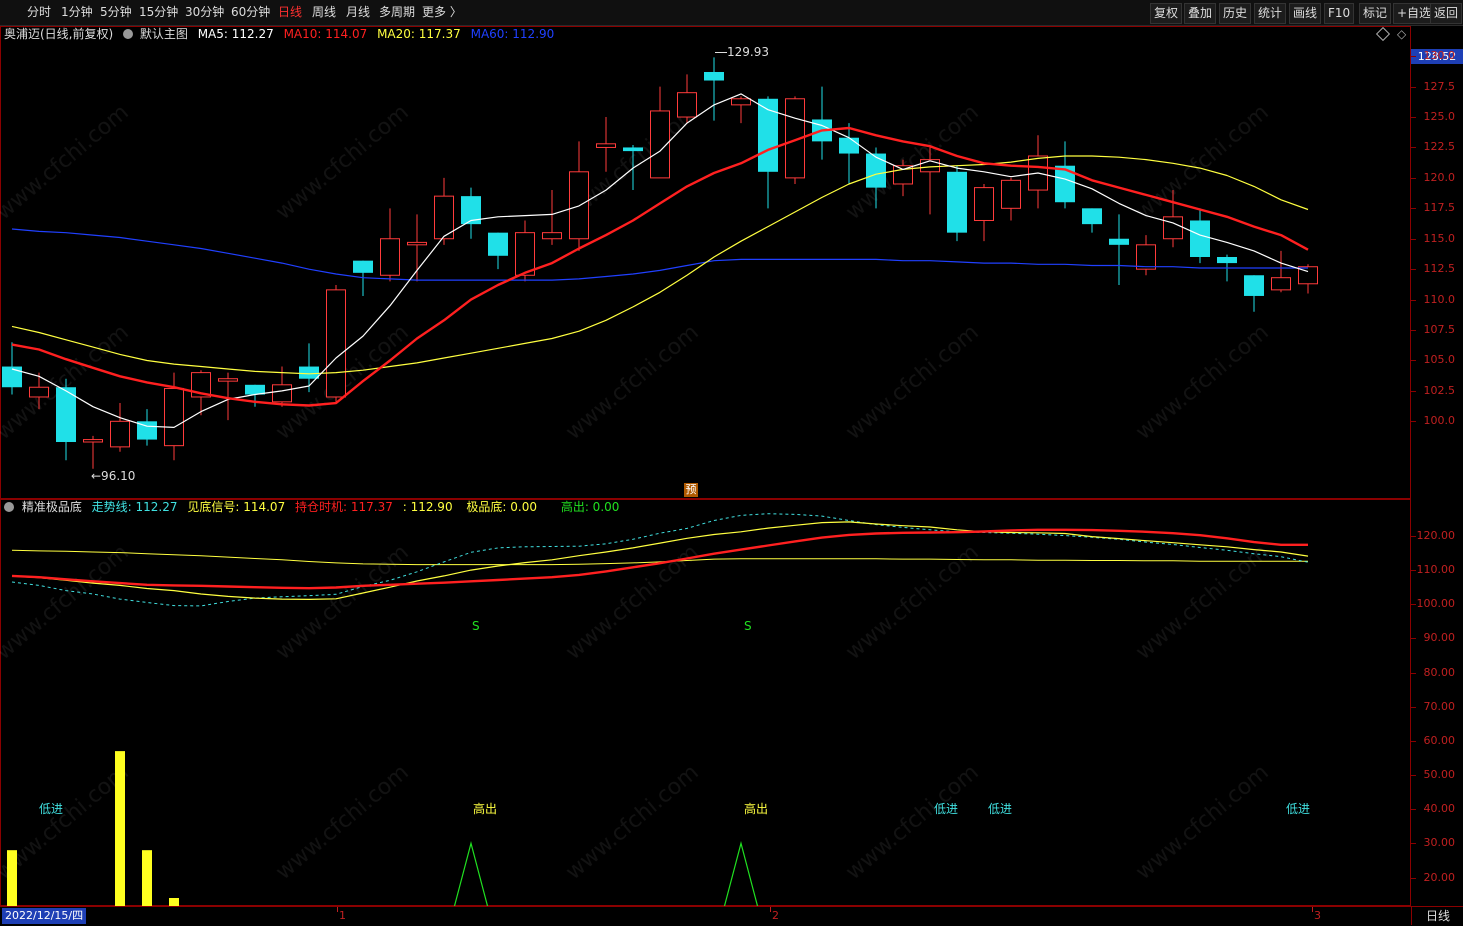 This screenshot has width=1463, height=926. Describe the element at coordinates (1439, 360) in the screenshot. I see `price-tick-label: 105.0` at that location.